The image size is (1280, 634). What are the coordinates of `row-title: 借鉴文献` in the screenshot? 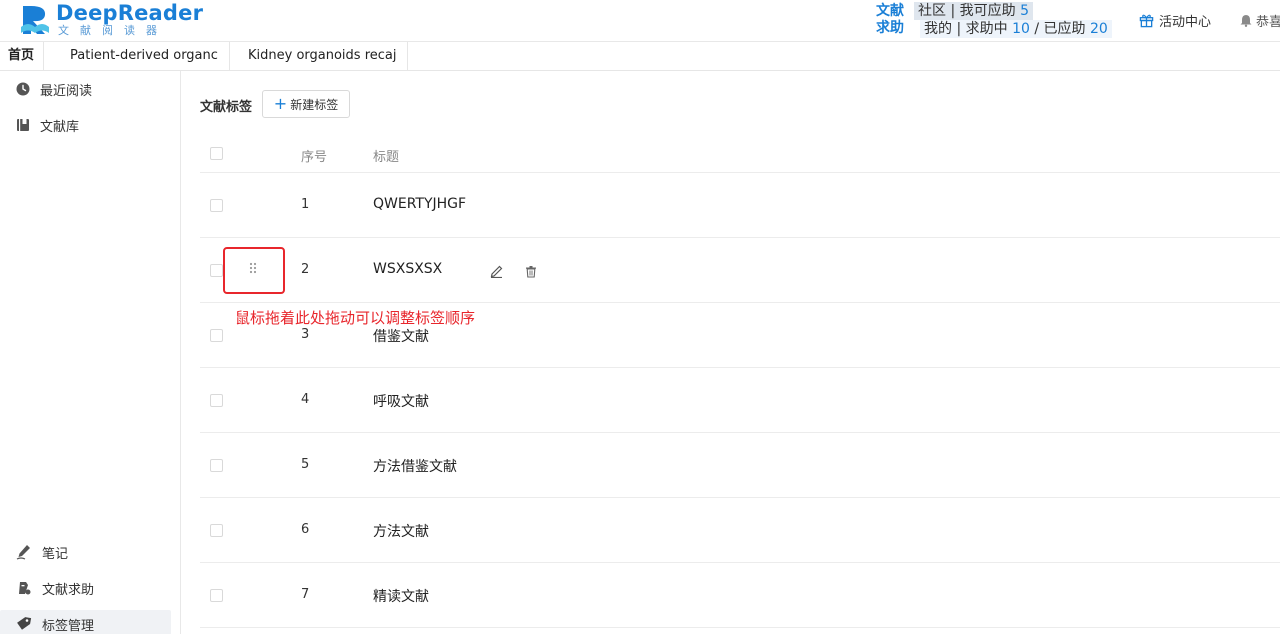 It's located at (401, 337).